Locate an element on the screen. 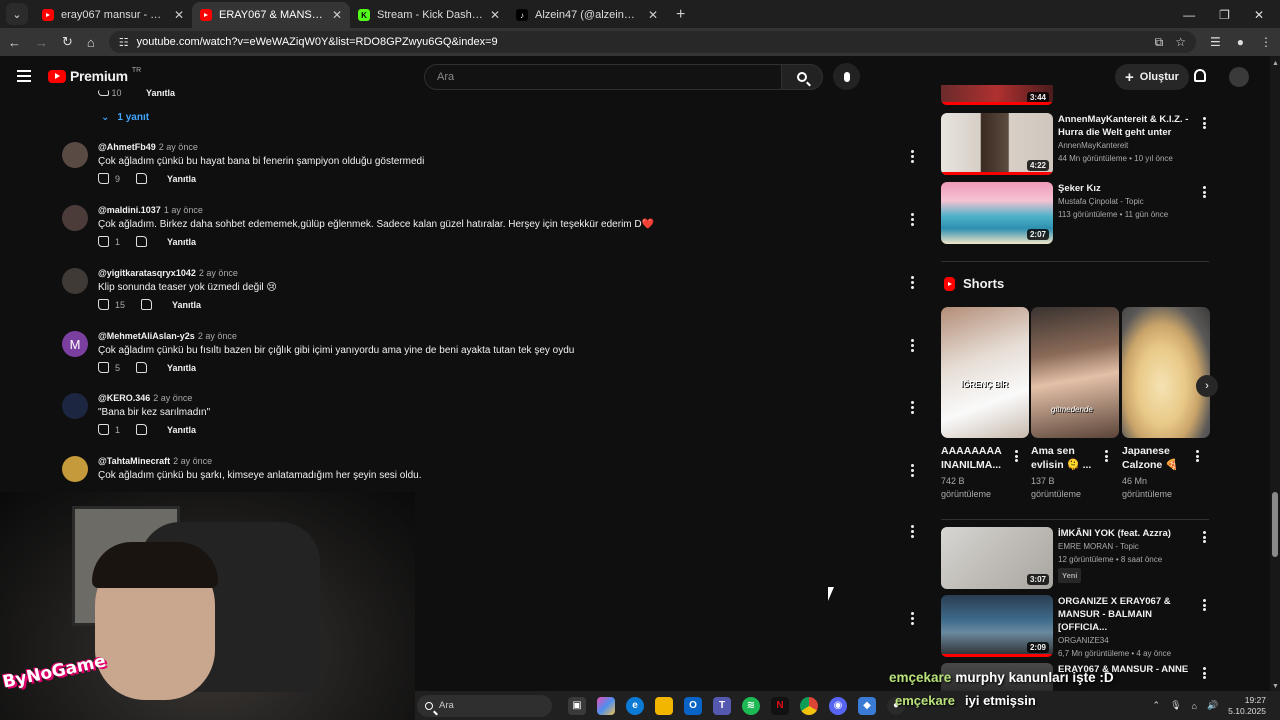 Image resolution: width=1280 pixels, height=720 pixels. tab-tiktok: ♪ Alzein47 (@alzein4735) | TikTok ✕ is located at coordinates (587, 15).